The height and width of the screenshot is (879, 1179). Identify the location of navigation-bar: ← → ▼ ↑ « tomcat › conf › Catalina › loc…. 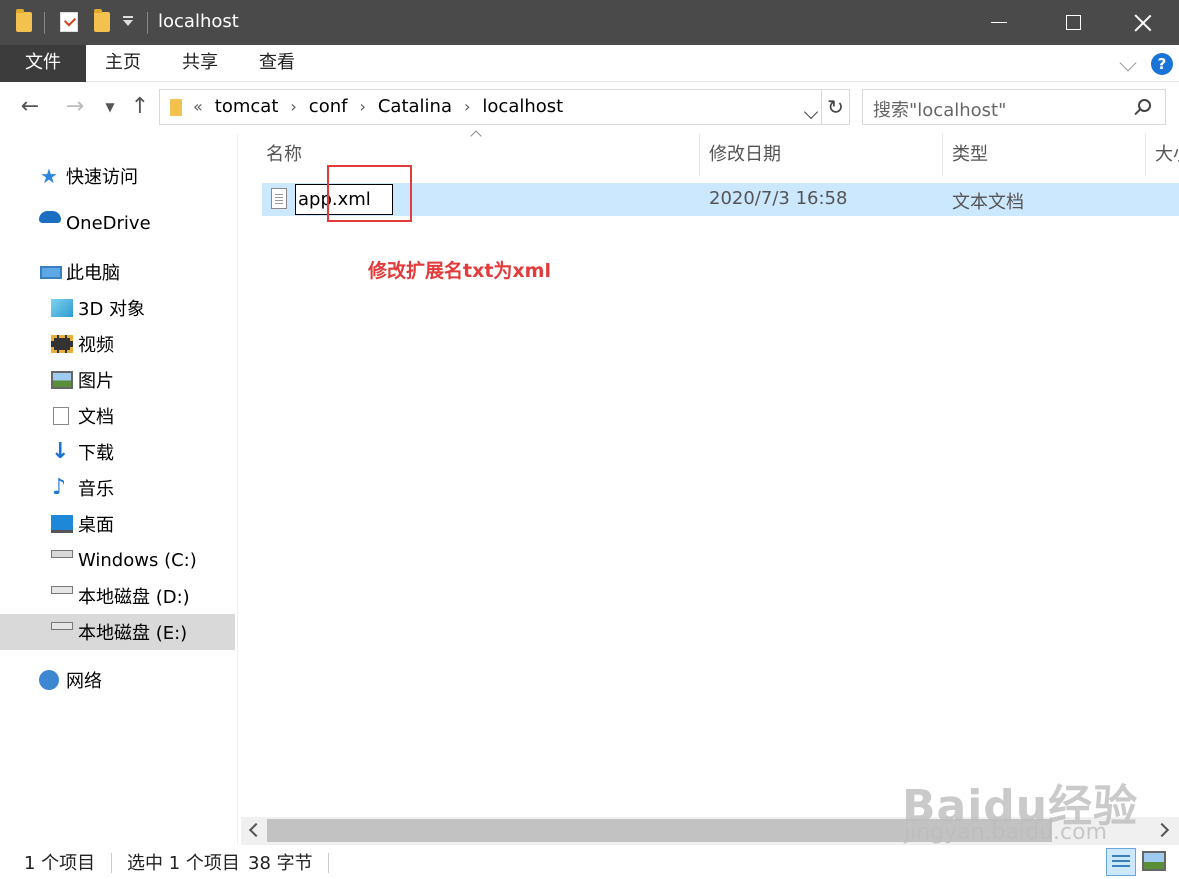
(589, 108).